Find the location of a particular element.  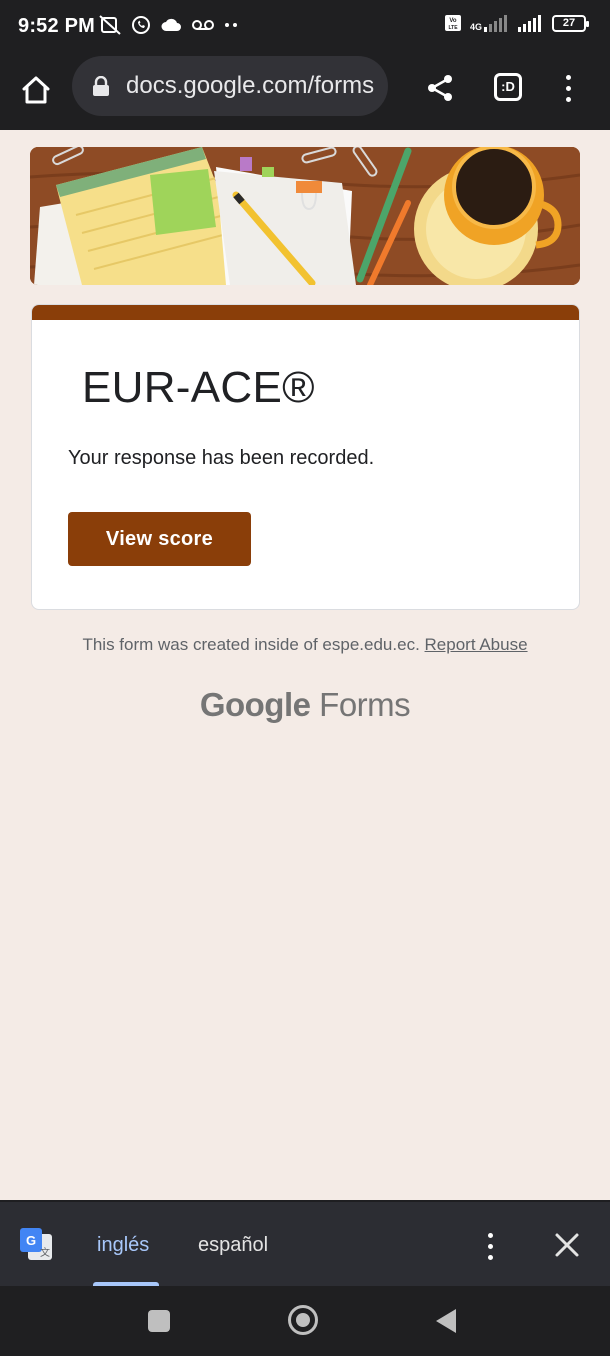

browser-toolbar: docs.google.com/forms :D is located at coordinates (305, 93).